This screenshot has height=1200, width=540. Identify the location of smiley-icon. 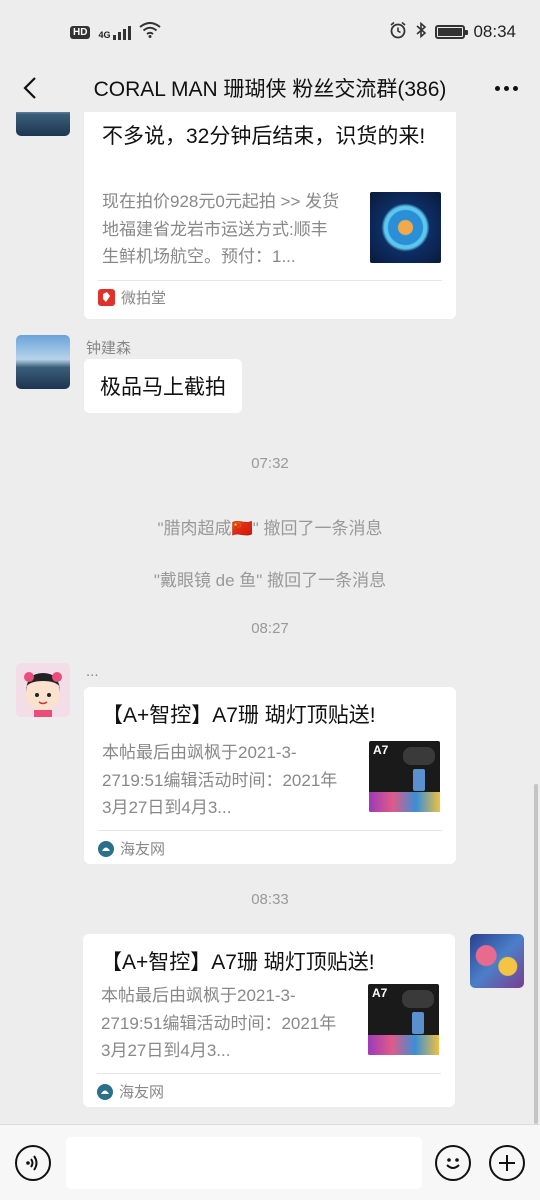
(453, 1163).